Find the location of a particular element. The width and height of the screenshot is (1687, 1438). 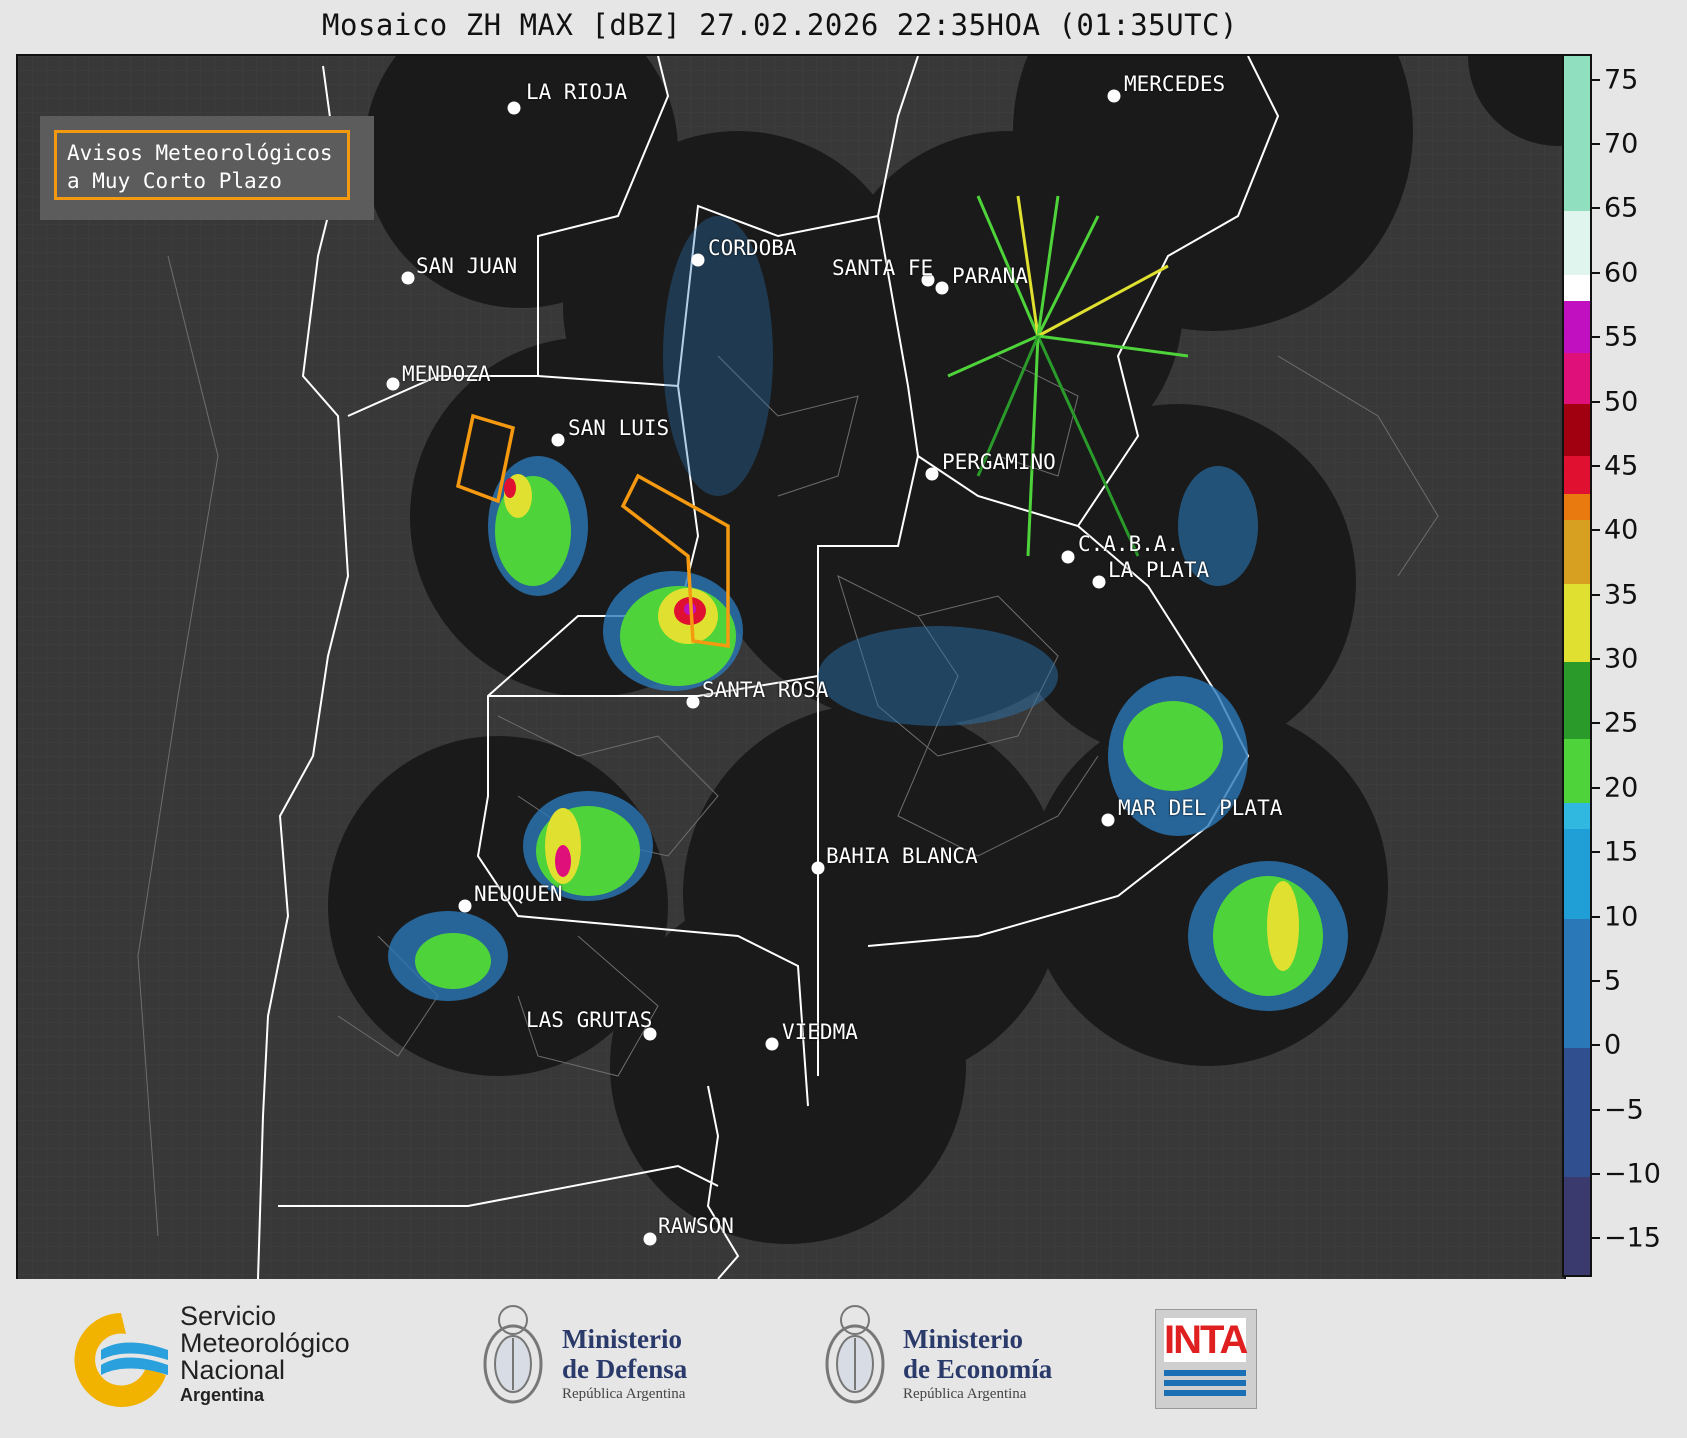

city-label: MAR DEL PLATA is located at coordinates (1200, 808).